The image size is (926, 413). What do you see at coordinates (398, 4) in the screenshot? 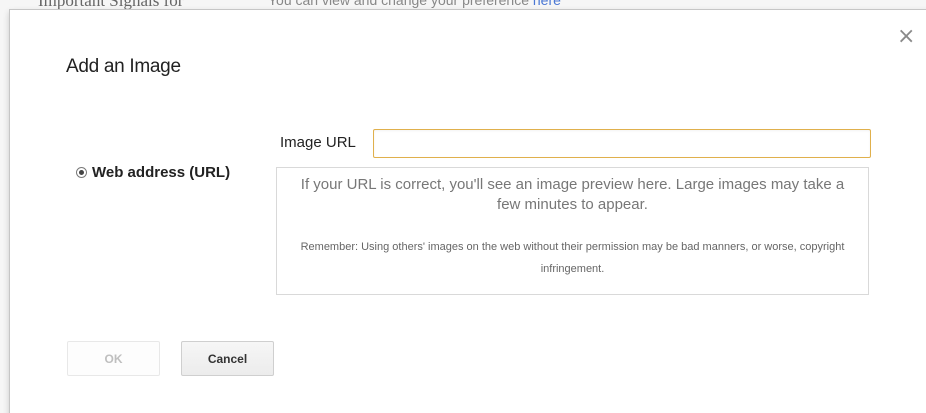
I see `background-text-body: You can view and change your preference` at bounding box center [398, 4].